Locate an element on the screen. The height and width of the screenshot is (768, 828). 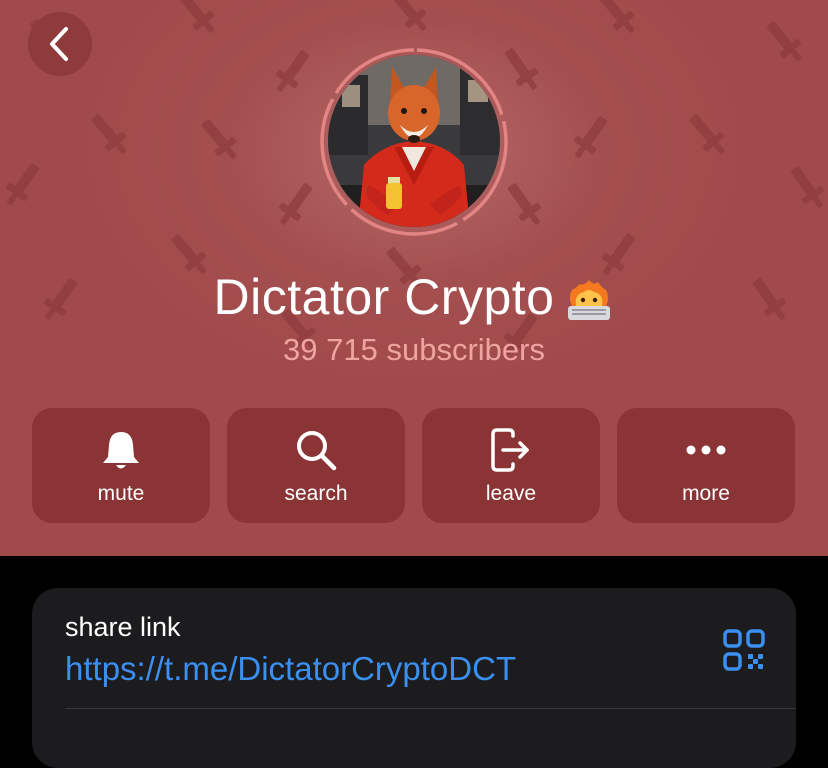
qr-code-icon is located at coordinates (744, 650).